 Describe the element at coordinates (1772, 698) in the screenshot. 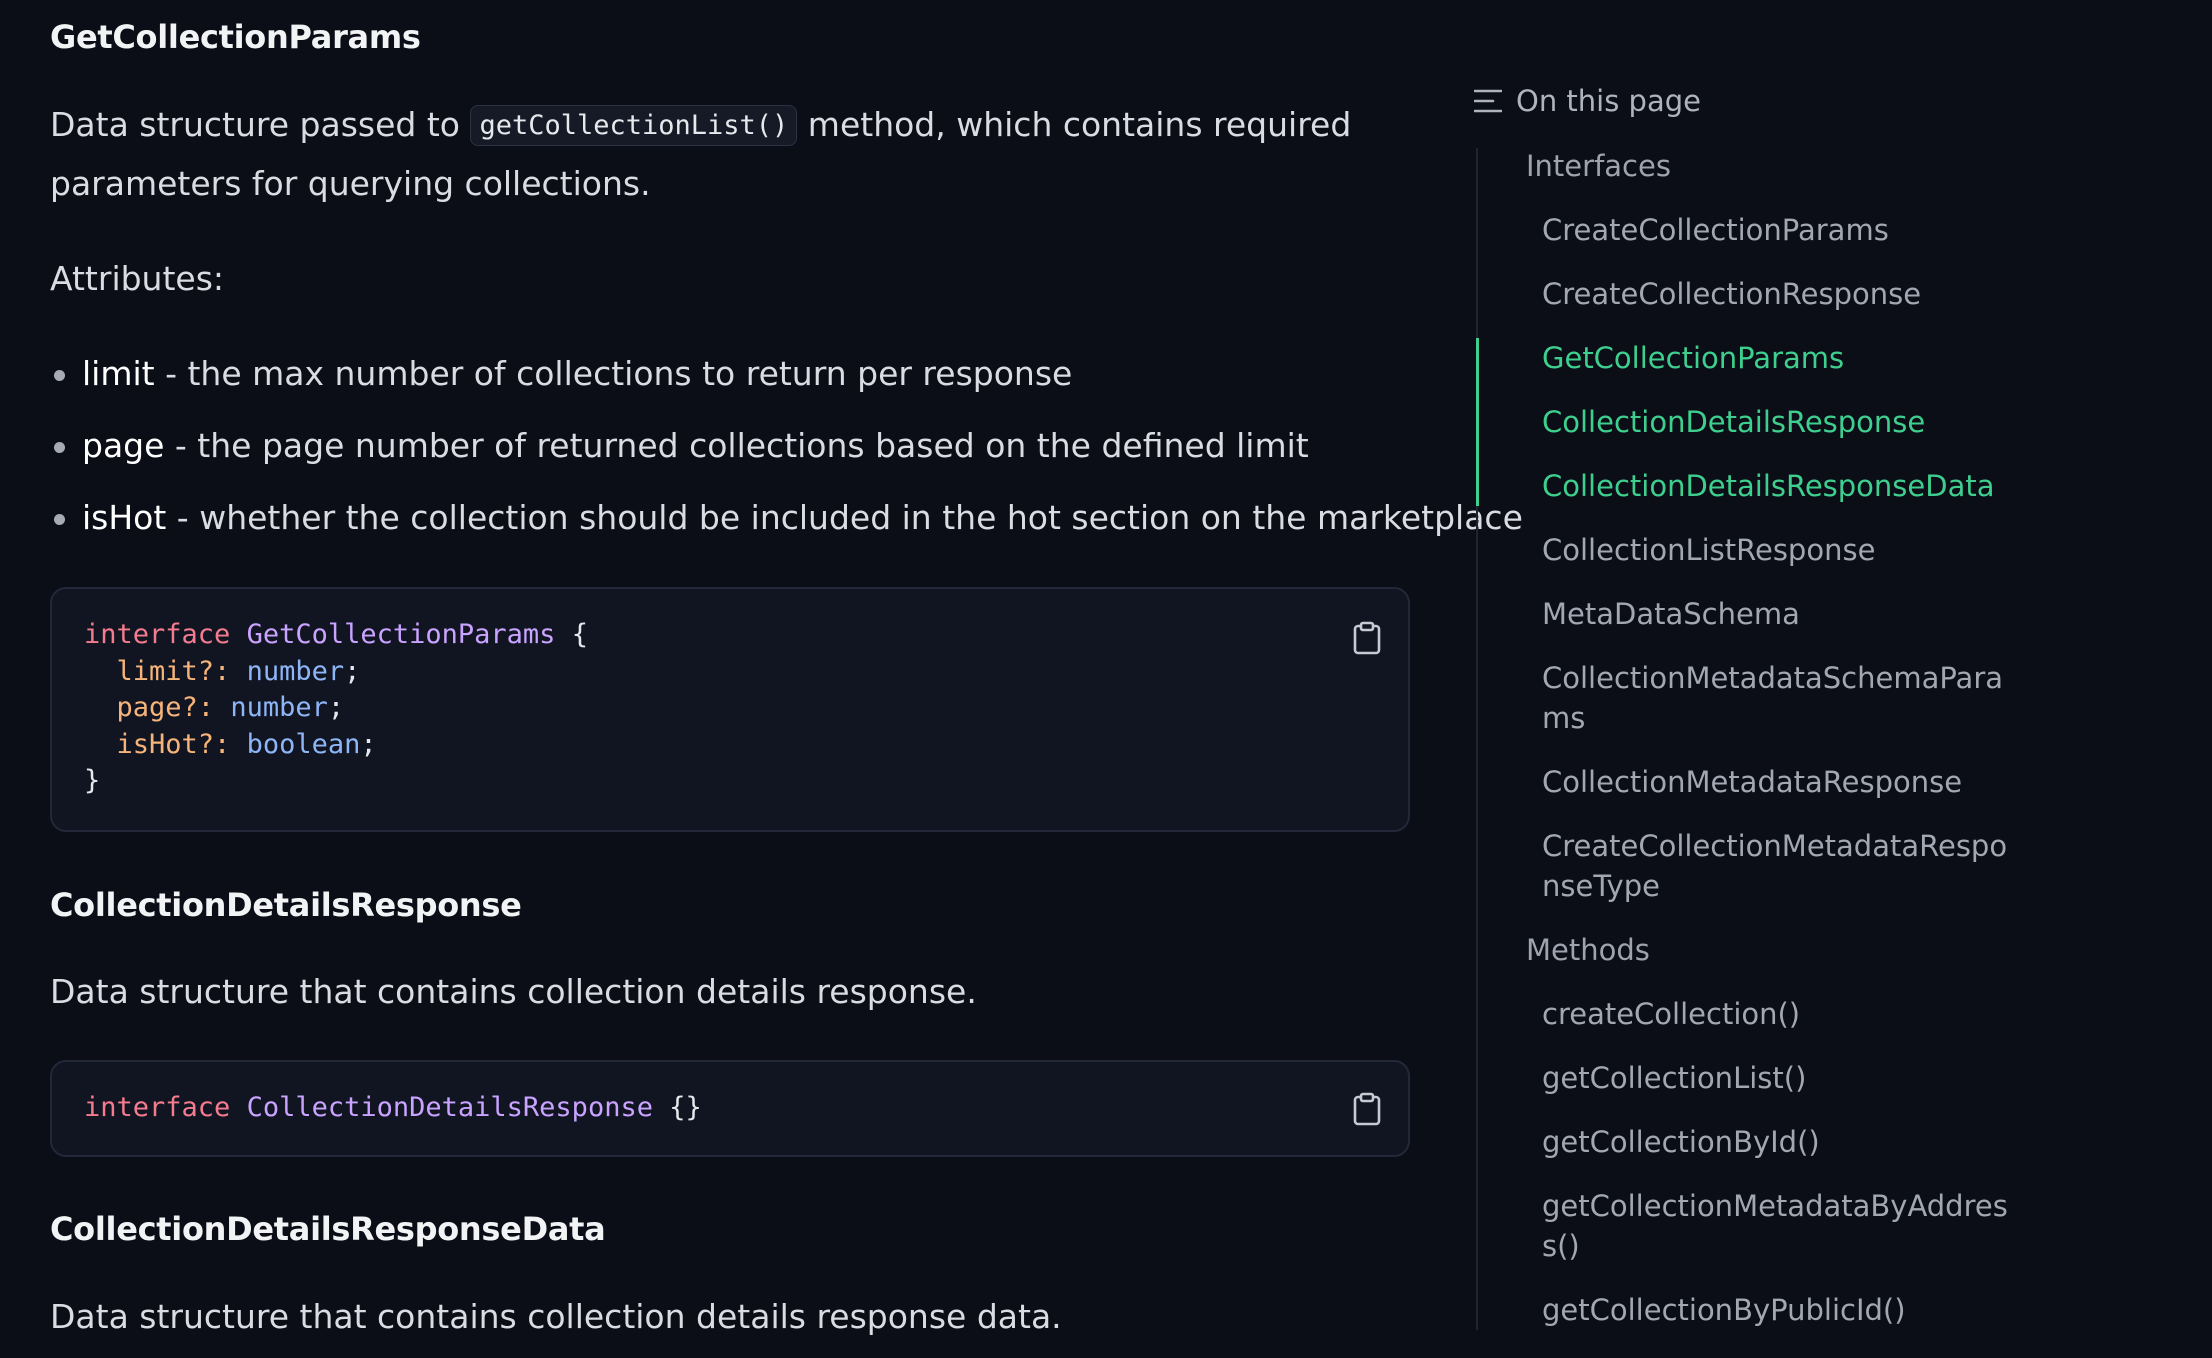

I see `toc-item: CollectionMetadataSchemaPara ms` at that location.